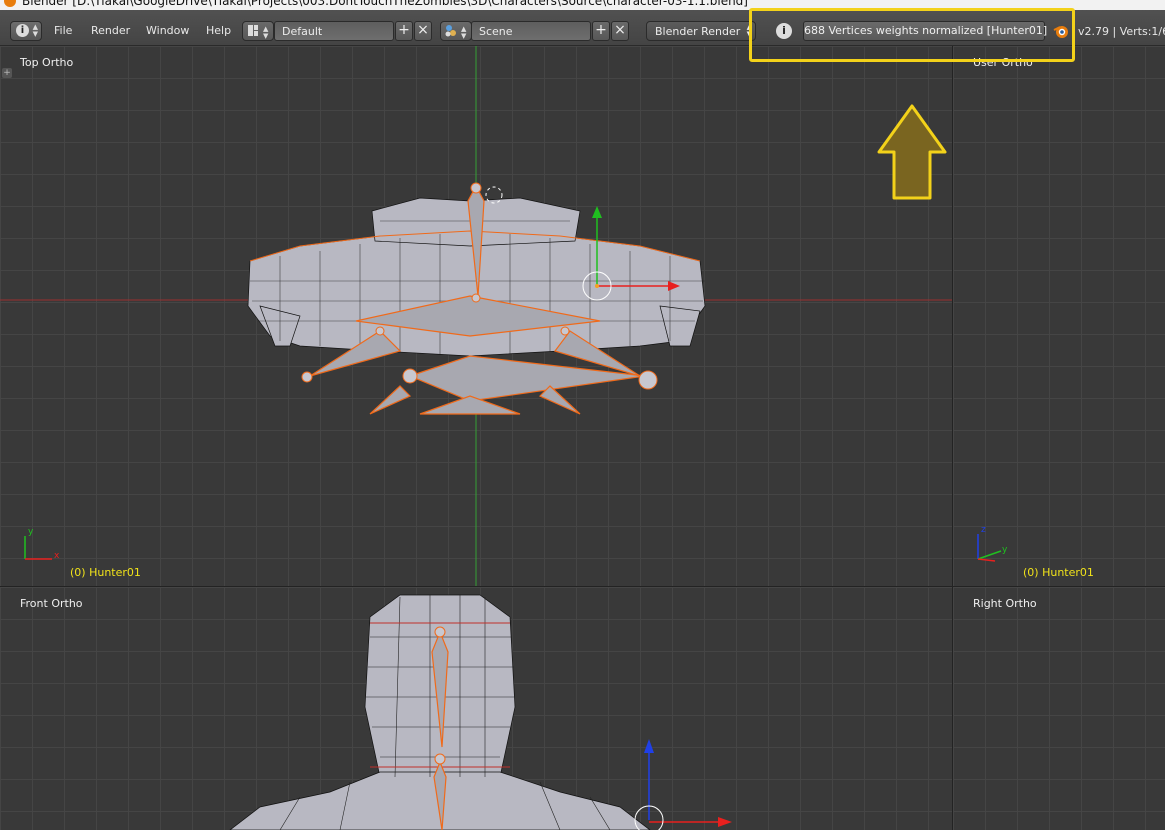 This screenshot has height=830, width=1165. I want to click on blender-app-icon, so click(10, 3).